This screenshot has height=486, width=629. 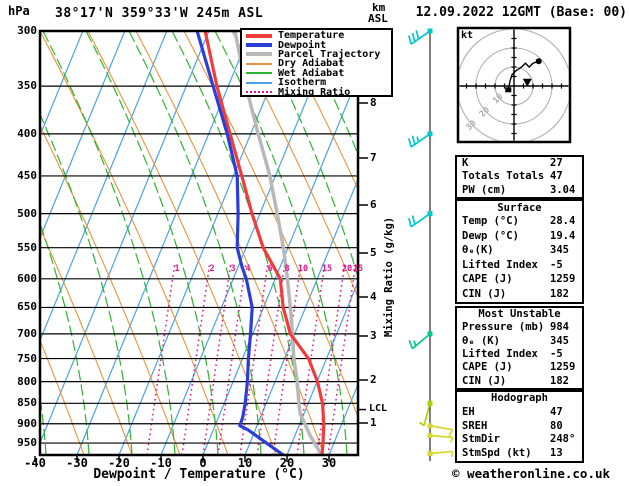 What do you see at coordinates (508, 90) in the screenshot?
I see `hodograph-start-marker` at bounding box center [508, 90].